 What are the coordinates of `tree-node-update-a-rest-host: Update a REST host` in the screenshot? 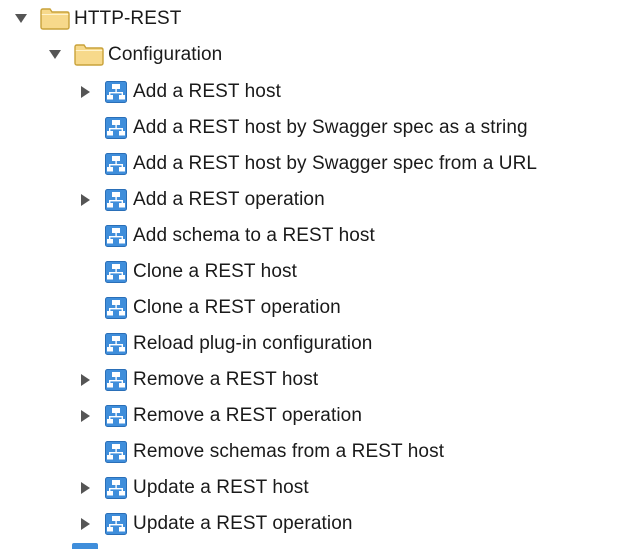 It's located at (194, 488).